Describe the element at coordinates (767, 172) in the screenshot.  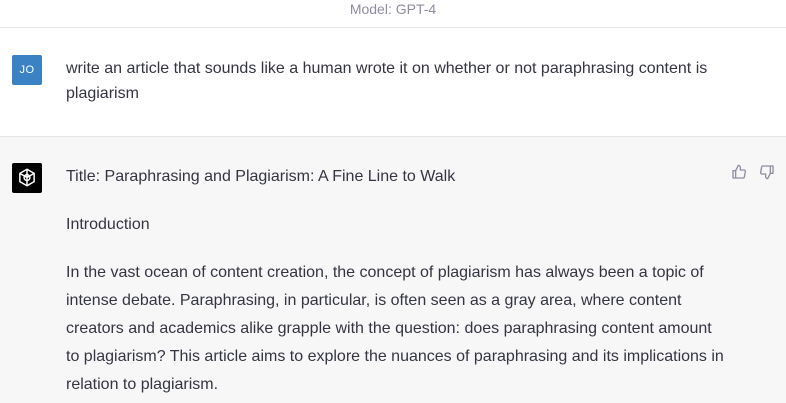
I see `thumbs-down-icon` at that location.